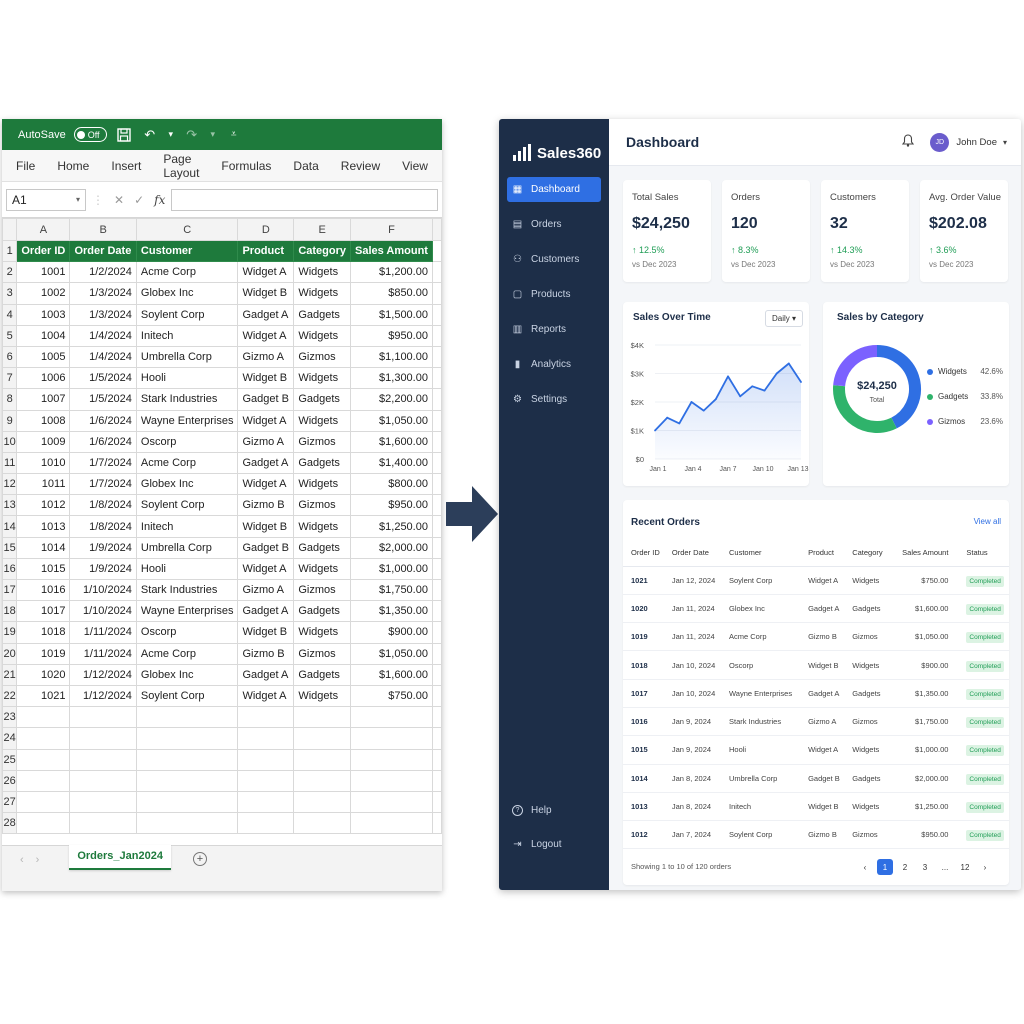 Image resolution: width=1024 pixels, height=1024 pixels. I want to click on cell: Globex Inc, so click(187, 674).